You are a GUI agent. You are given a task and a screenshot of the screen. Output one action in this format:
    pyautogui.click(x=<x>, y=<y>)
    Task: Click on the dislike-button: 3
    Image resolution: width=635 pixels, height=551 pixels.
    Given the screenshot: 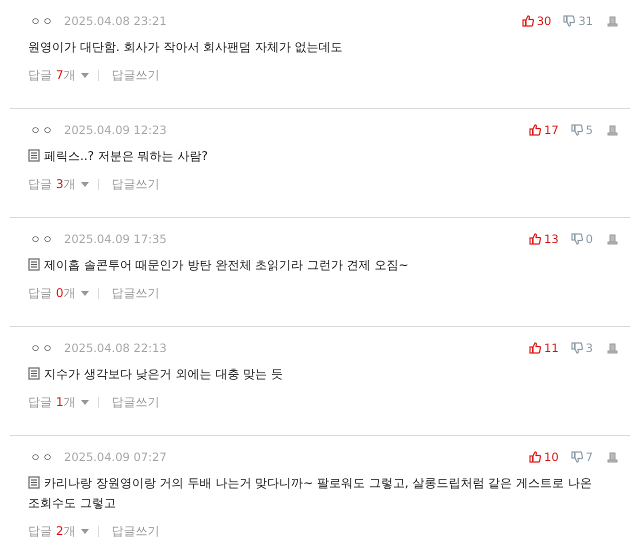 What is the action you would take?
    pyautogui.click(x=581, y=348)
    